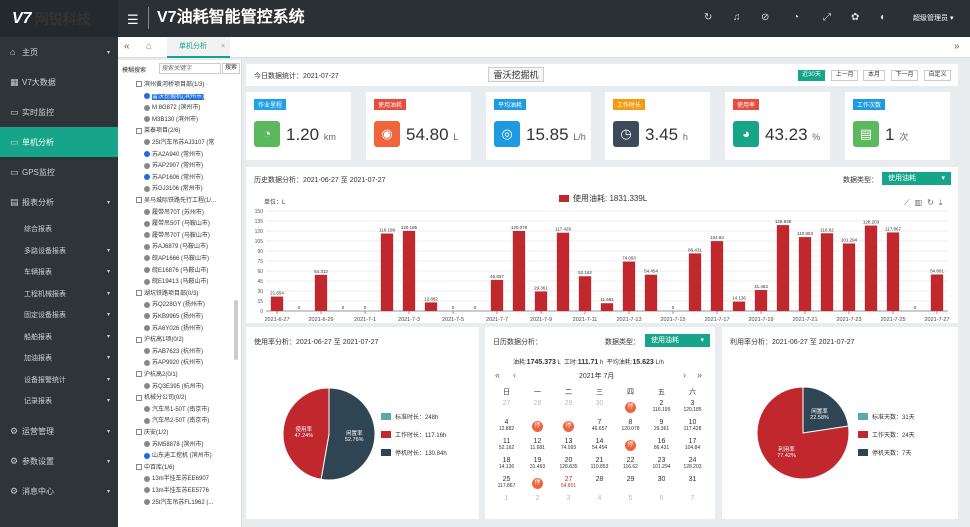 Image resolution: width=970 pixels, height=527 pixels. What do you see at coordinates (173, 445) in the screenshot?
I see `tree-node: 苏M58878 (滨州市)` at bounding box center [173, 445].